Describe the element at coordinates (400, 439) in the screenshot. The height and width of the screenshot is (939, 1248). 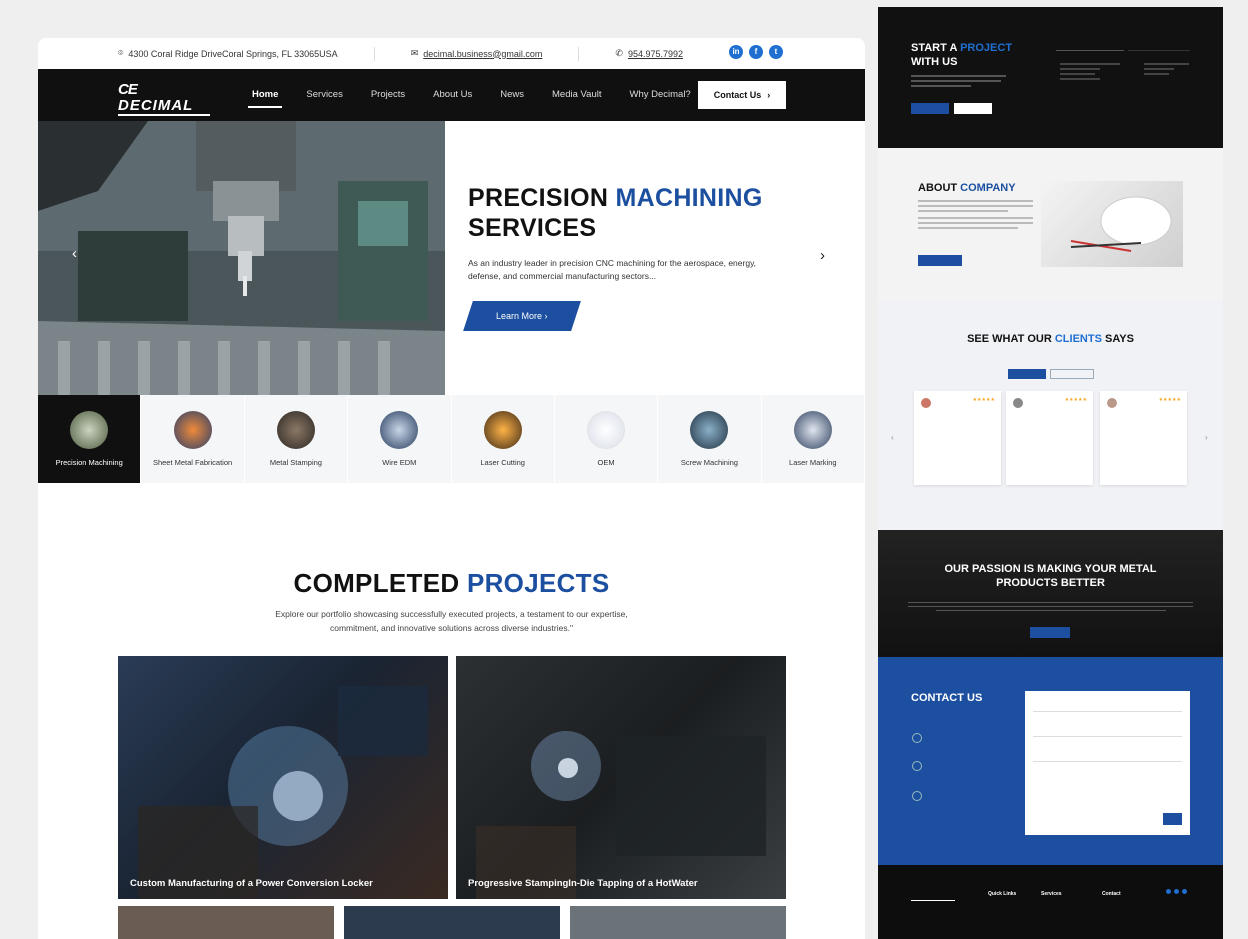
I see `service-tab: Wire EDM` at that location.